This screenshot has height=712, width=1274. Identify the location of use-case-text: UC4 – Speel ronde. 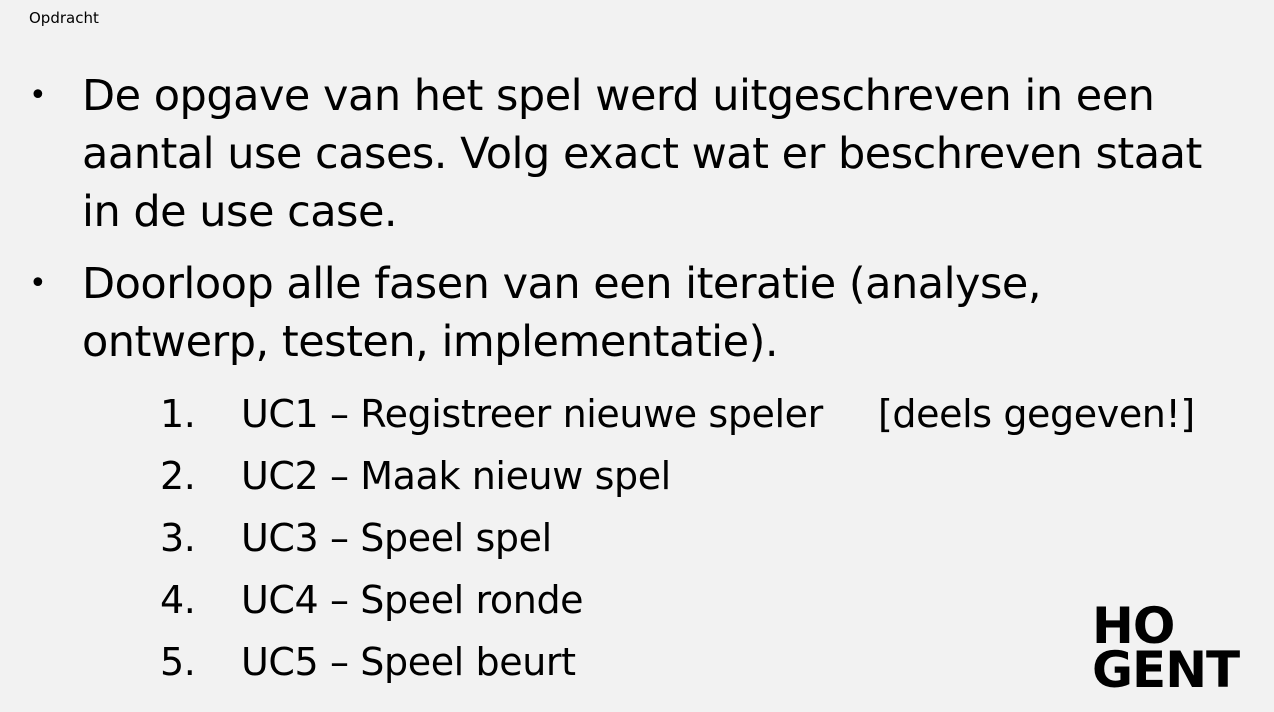
(412, 600).